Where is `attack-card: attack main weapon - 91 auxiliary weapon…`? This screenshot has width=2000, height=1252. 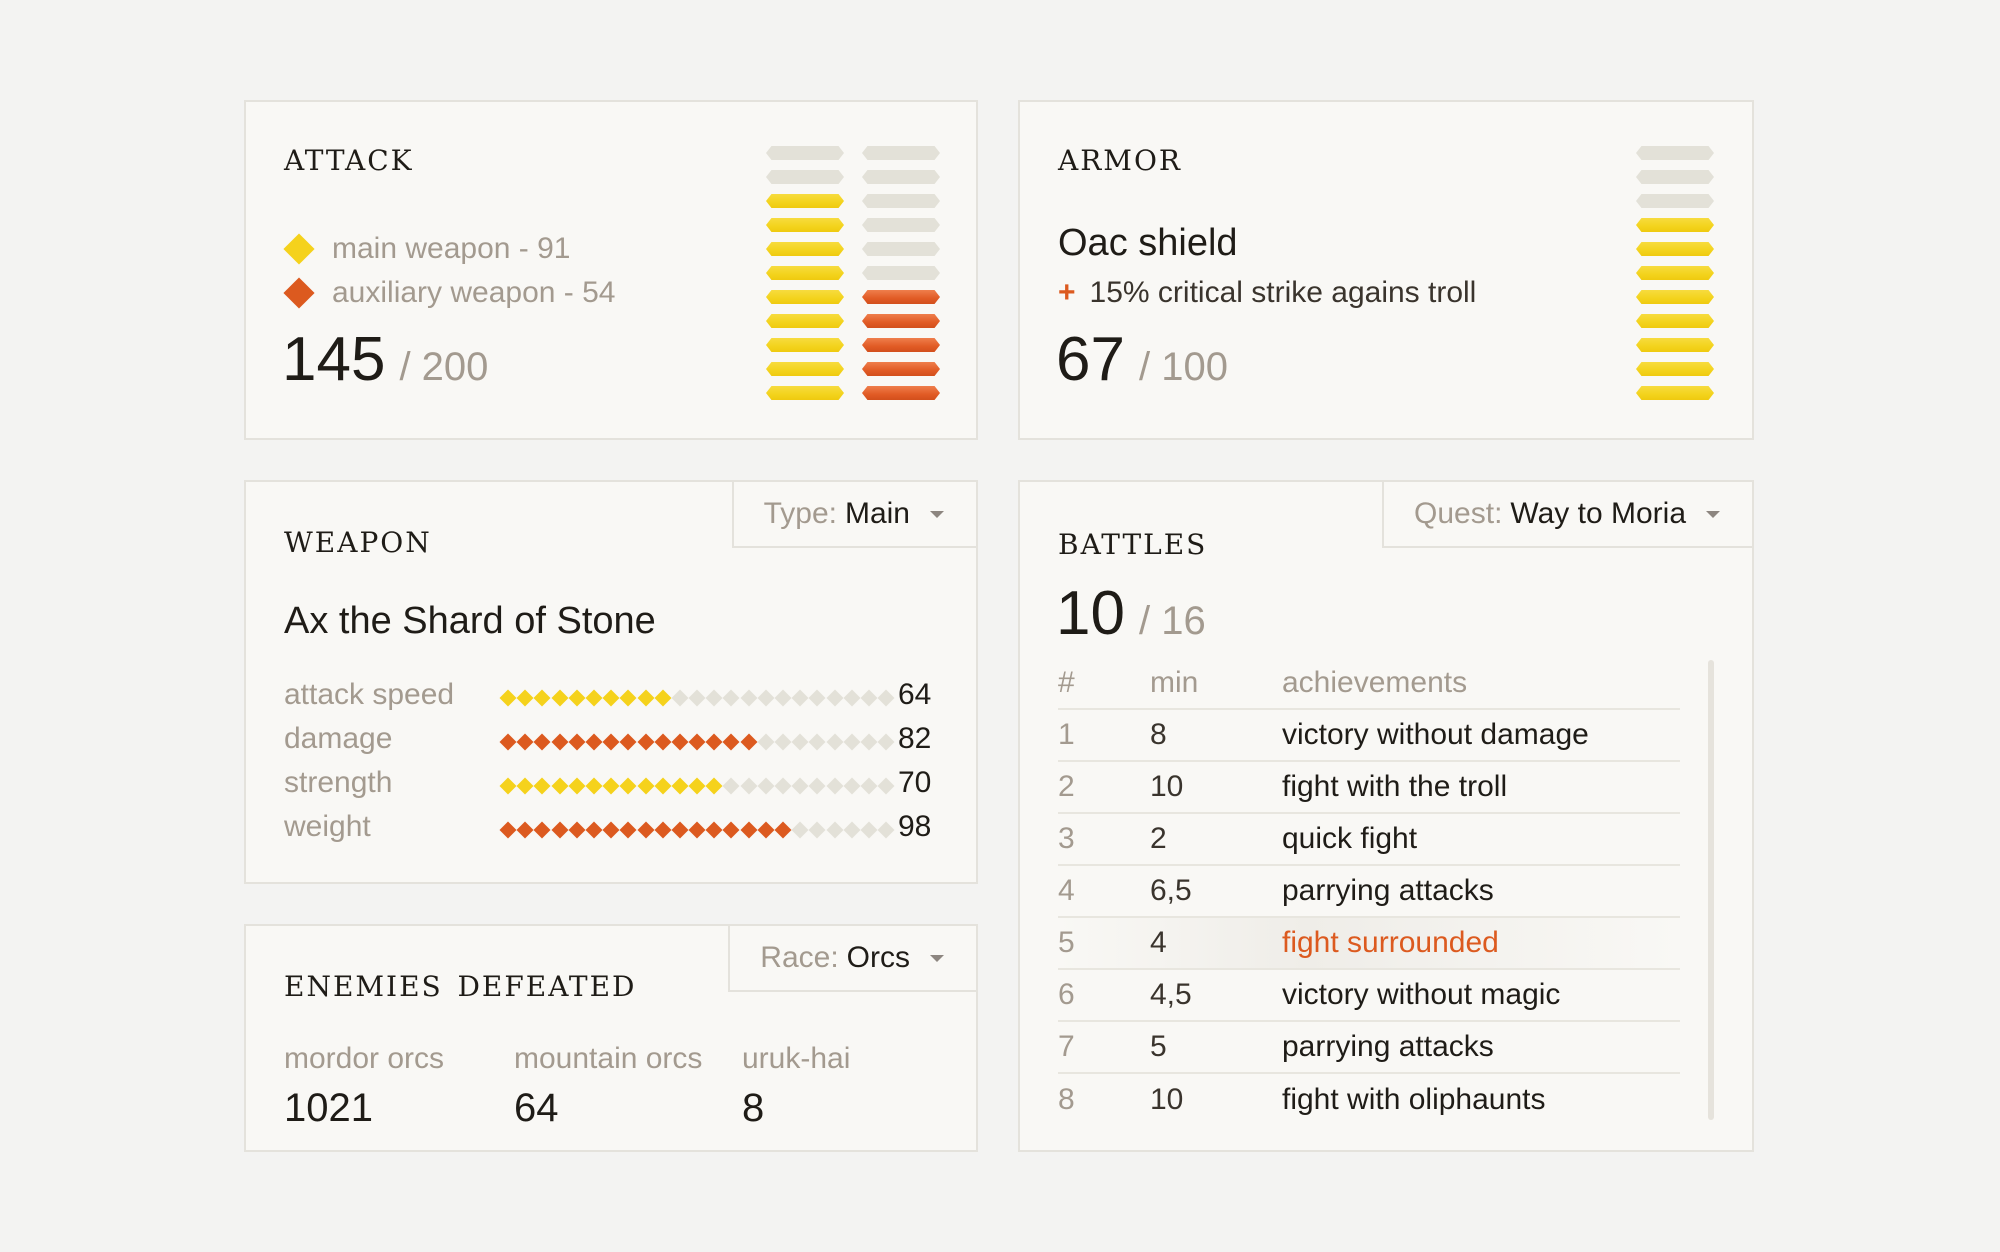
attack-card: attack main weapon - 91 auxiliary weapon… is located at coordinates (611, 270).